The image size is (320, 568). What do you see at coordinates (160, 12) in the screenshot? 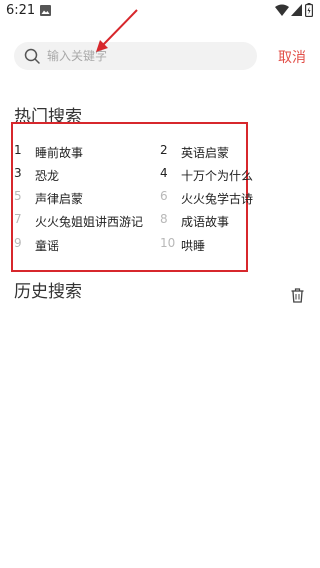
I see `status-bar: 6:21` at bounding box center [160, 12].